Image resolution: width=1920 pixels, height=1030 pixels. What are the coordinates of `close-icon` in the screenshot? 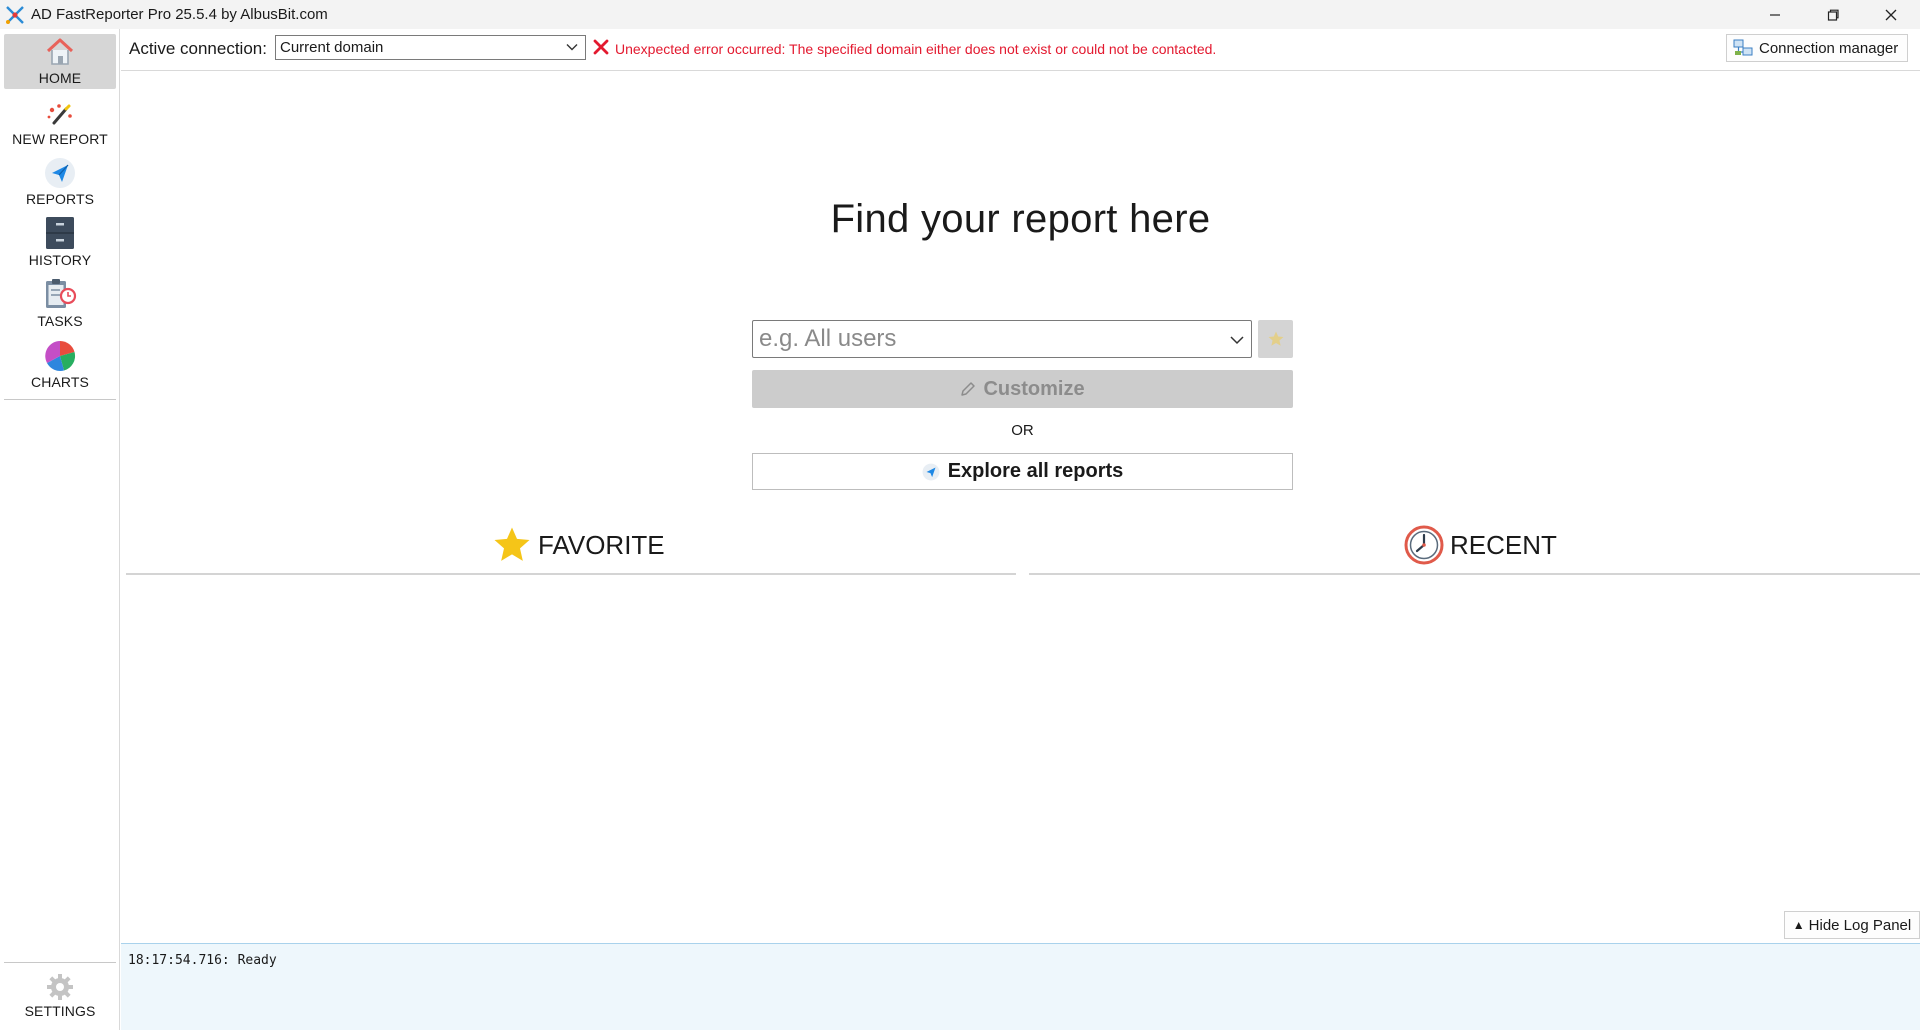 It's located at (1891, 14).